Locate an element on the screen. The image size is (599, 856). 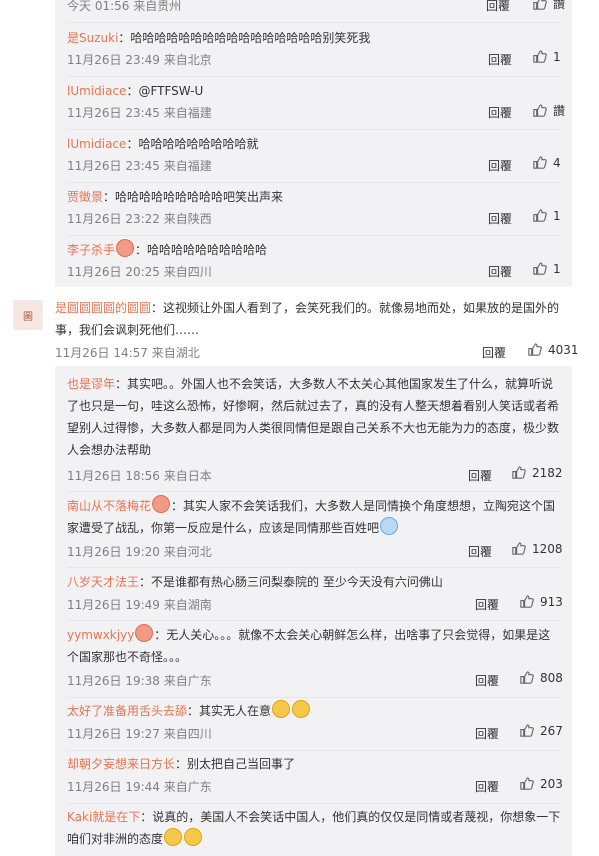
like-count: 4031 is located at coordinates (563, 349).